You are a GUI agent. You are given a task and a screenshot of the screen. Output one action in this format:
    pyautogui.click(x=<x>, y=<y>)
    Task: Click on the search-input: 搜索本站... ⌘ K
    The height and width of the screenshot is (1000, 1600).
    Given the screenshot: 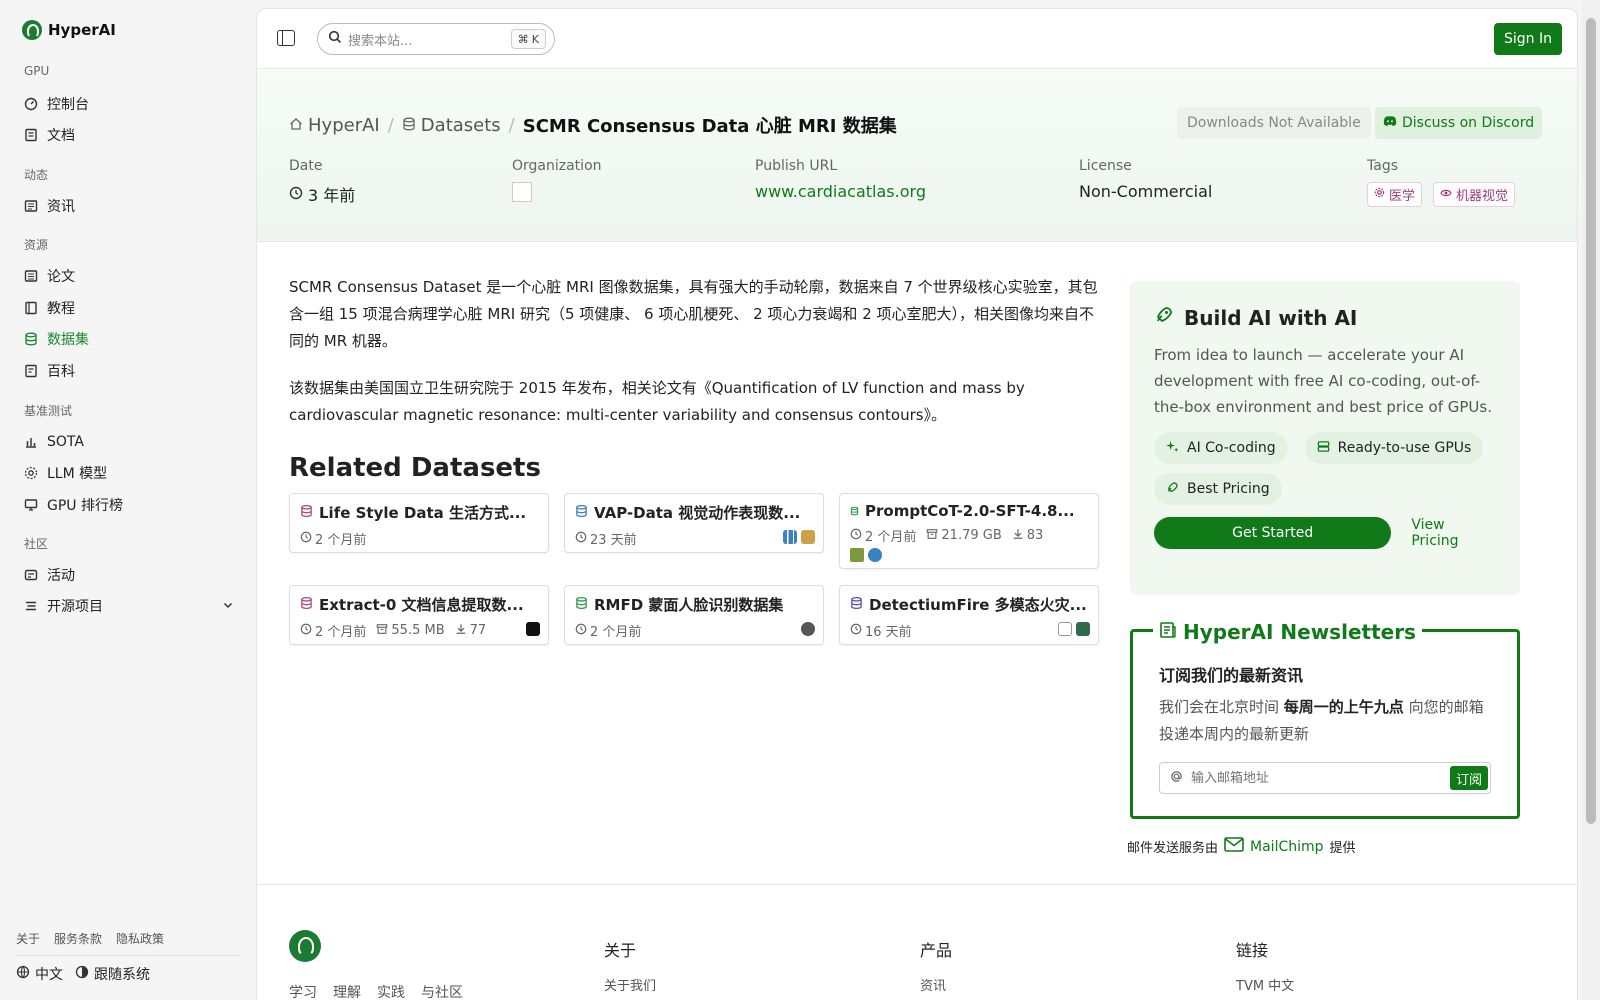 What is the action you would take?
    pyautogui.click(x=436, y=39)
    